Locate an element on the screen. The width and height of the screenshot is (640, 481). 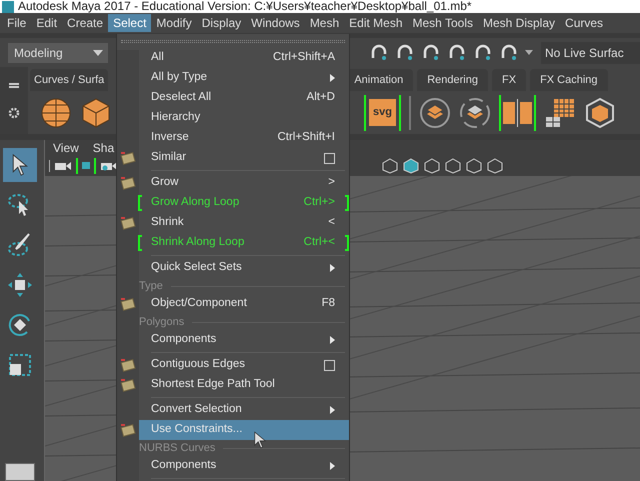
menu-bar-item: Curves is located at coordinates (584, 23).